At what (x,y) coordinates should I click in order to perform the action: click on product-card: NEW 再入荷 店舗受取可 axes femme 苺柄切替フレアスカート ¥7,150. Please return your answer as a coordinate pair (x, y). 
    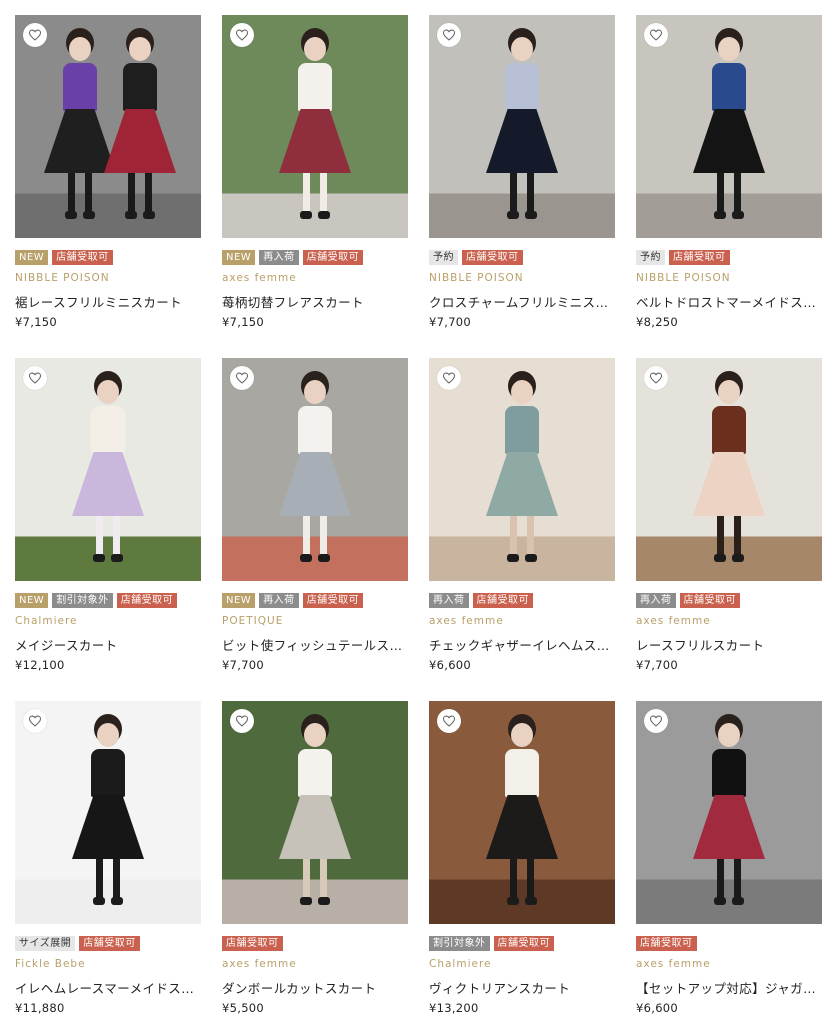
    Looking at the image, I should click on (315, 172).